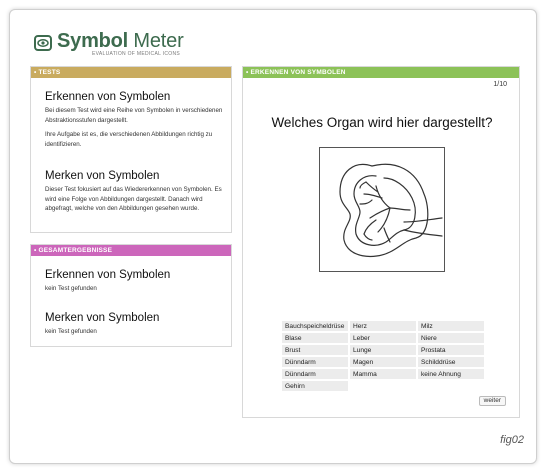  What do you see at coordinates (451, 338) in the screenshot?
I see `answer-option: Niere` at bounding box center [451, 338].